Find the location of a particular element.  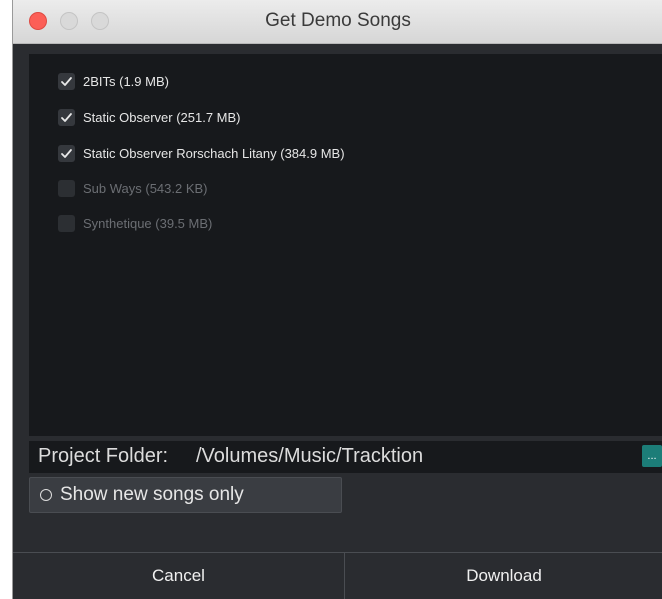

song-item-2bits: 2BITs (1.9 MB) is located at coordinates (113, 81).